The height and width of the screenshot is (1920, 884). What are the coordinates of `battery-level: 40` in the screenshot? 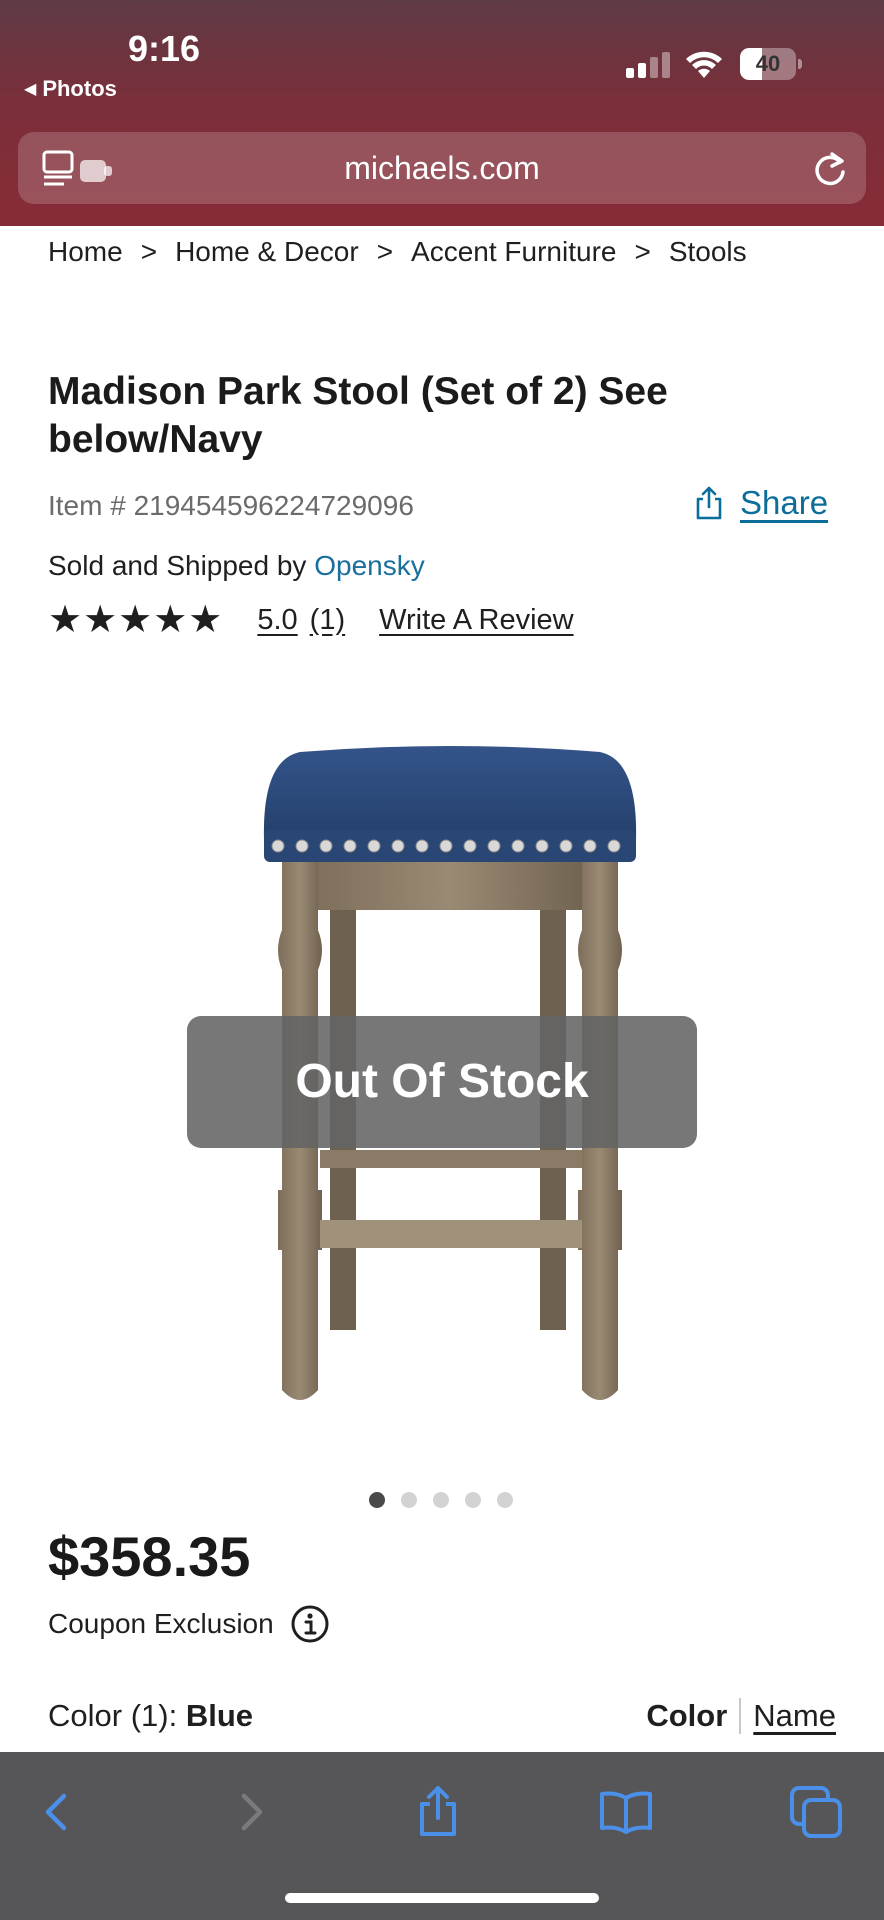 It's located at (768, 63).